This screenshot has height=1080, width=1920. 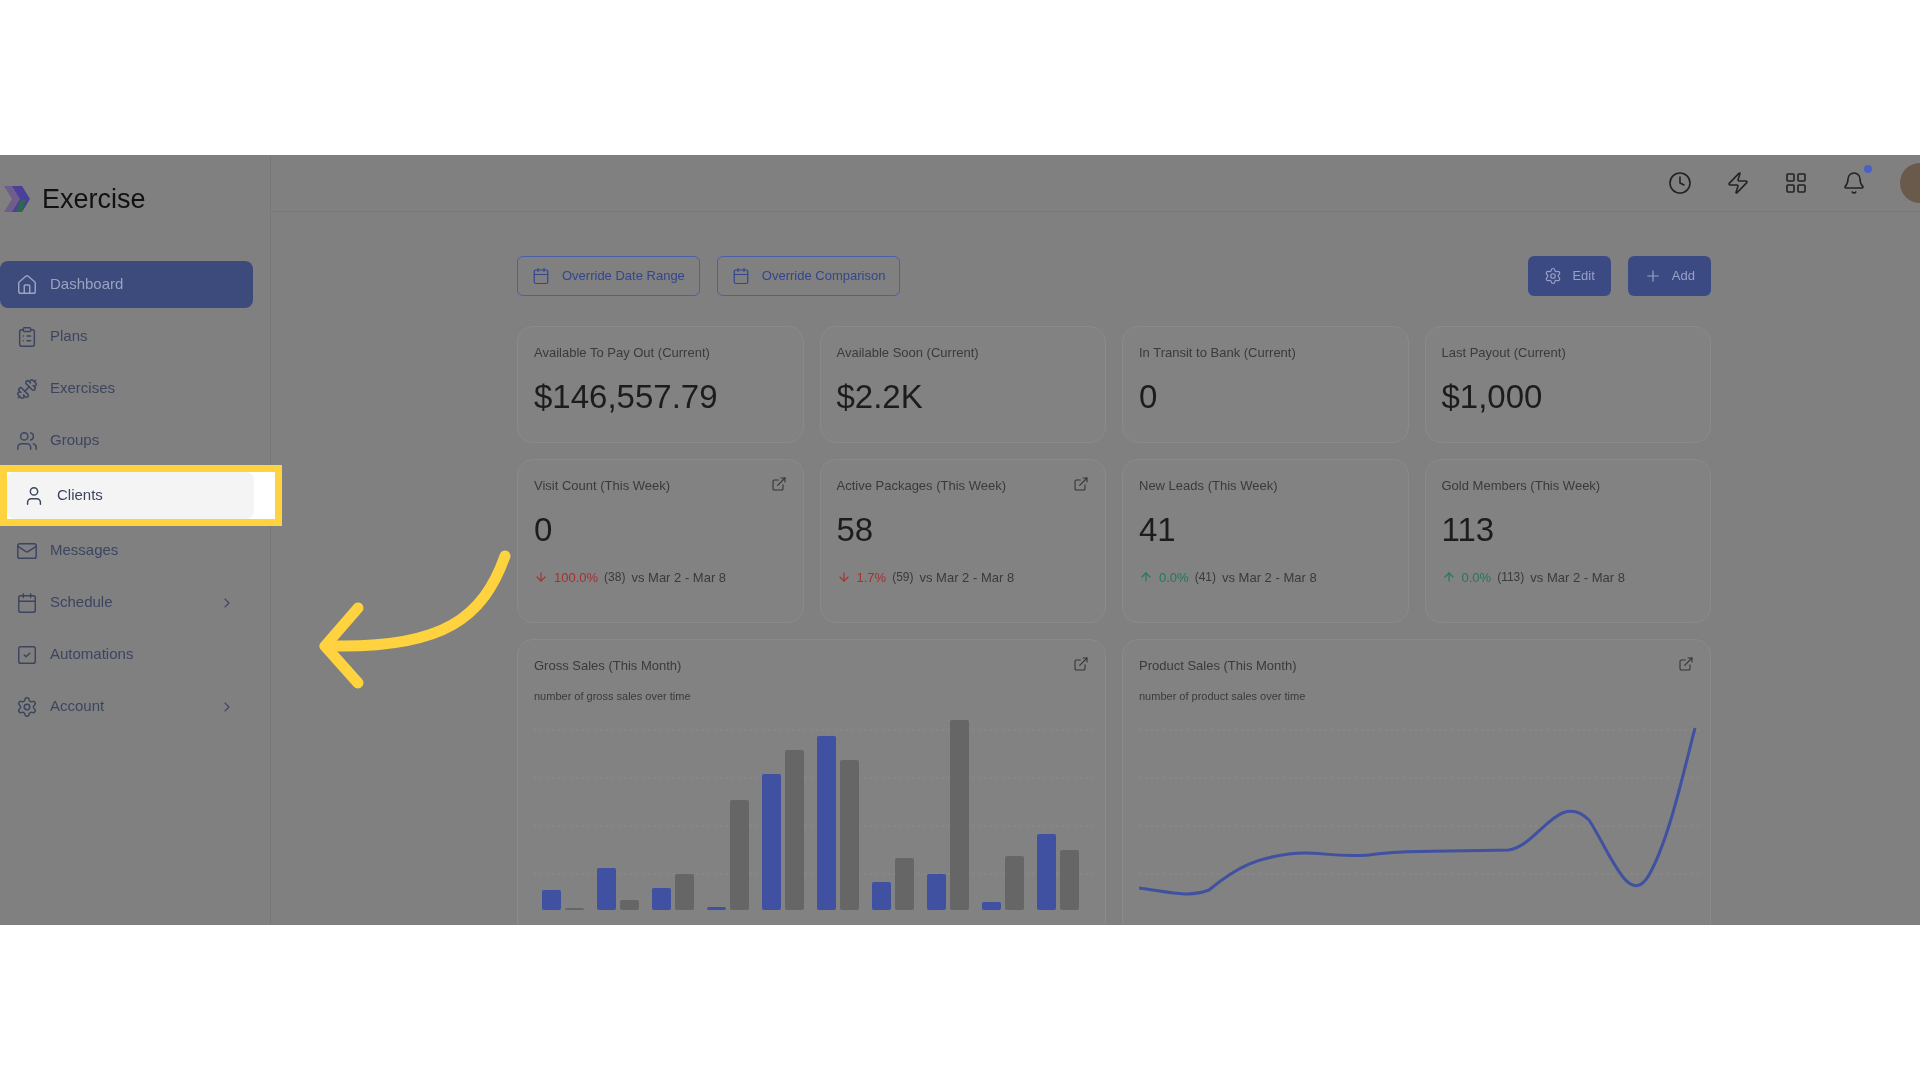 I want to click on clipboard-icon, so click(x=27, y=336).